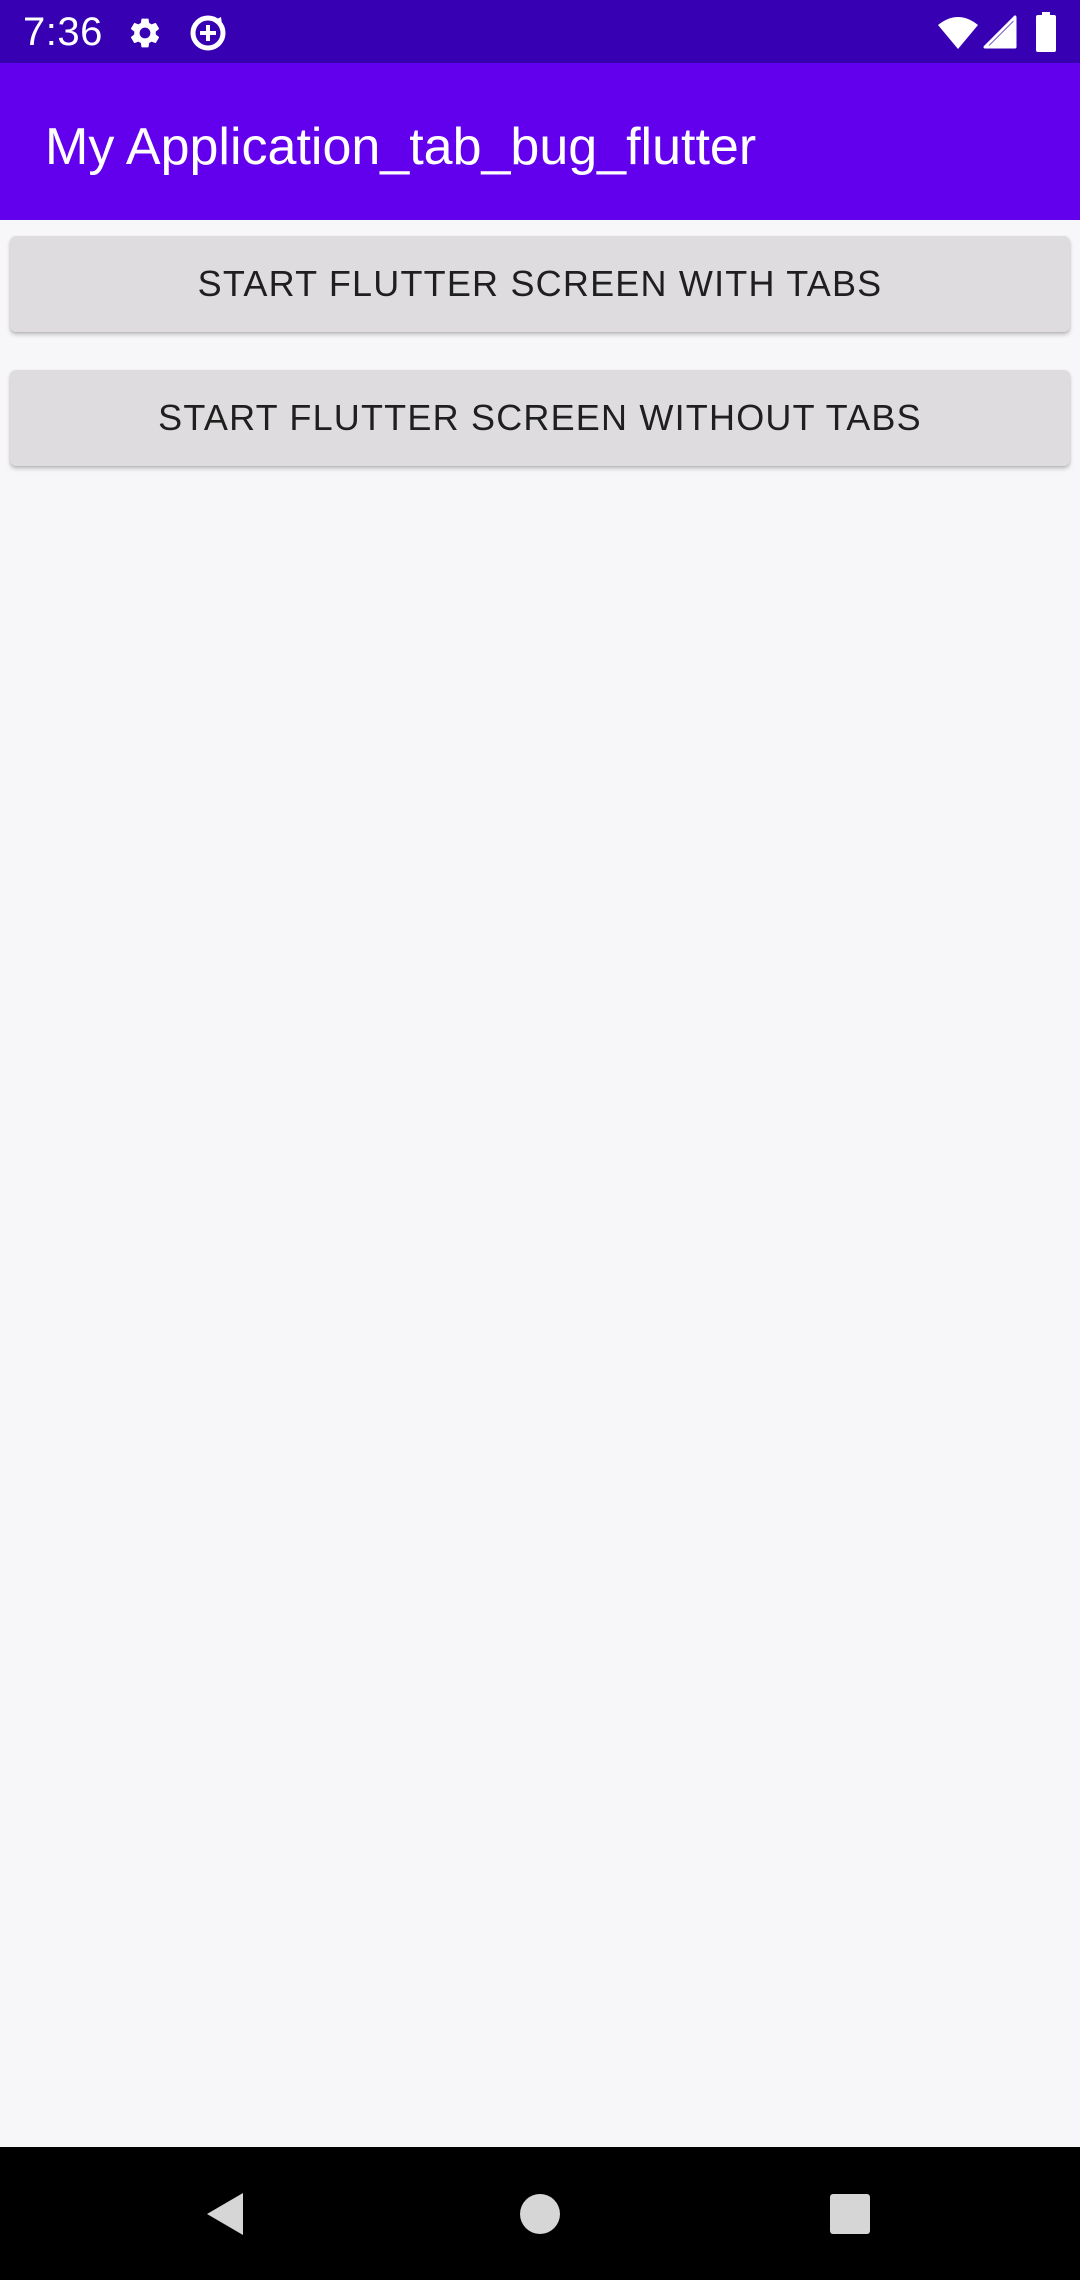 Image resolution: width=1080 pixels, height=2280 pixels. I want to click on back-icon, so click(225, 2213).